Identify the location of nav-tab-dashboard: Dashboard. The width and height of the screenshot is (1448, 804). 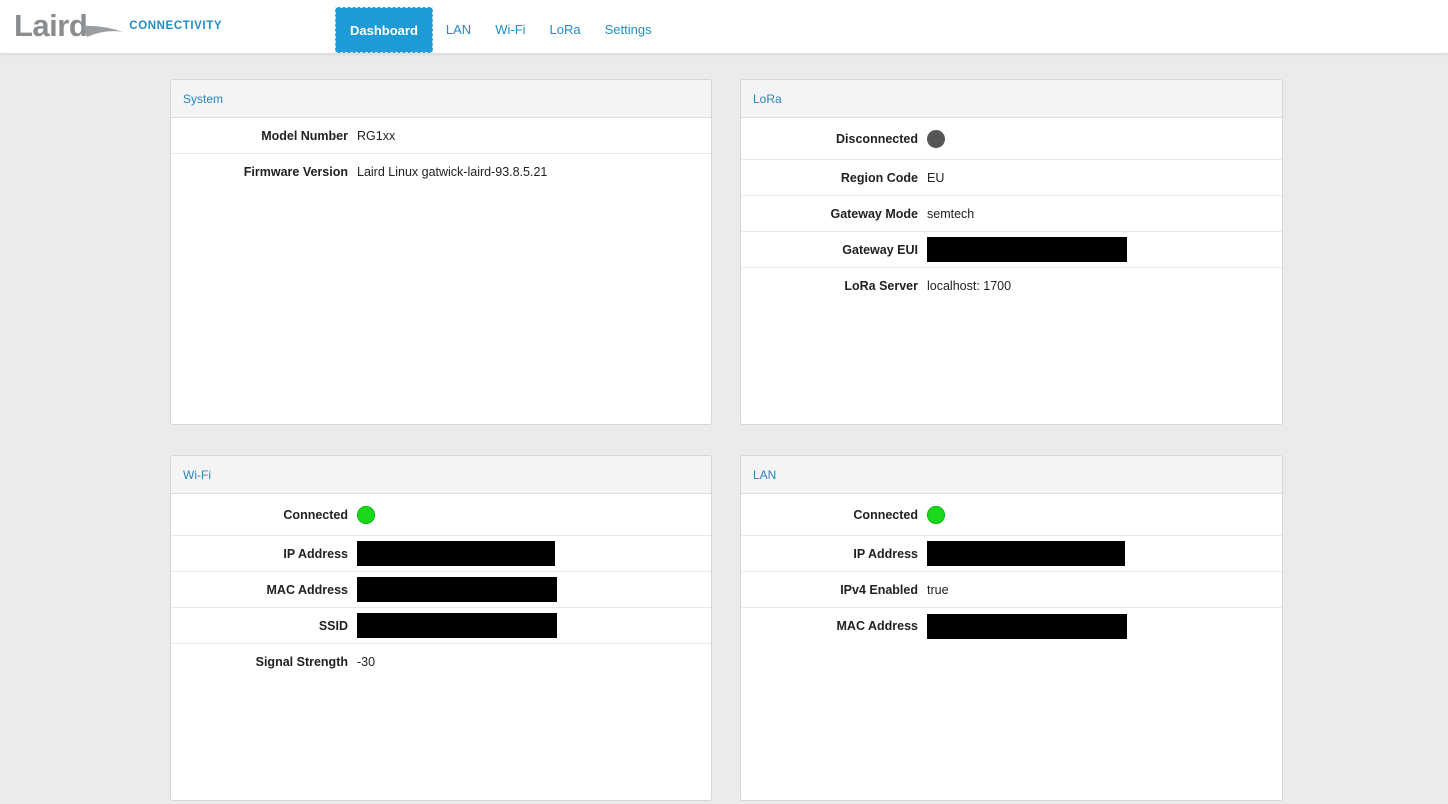
(384, 30).